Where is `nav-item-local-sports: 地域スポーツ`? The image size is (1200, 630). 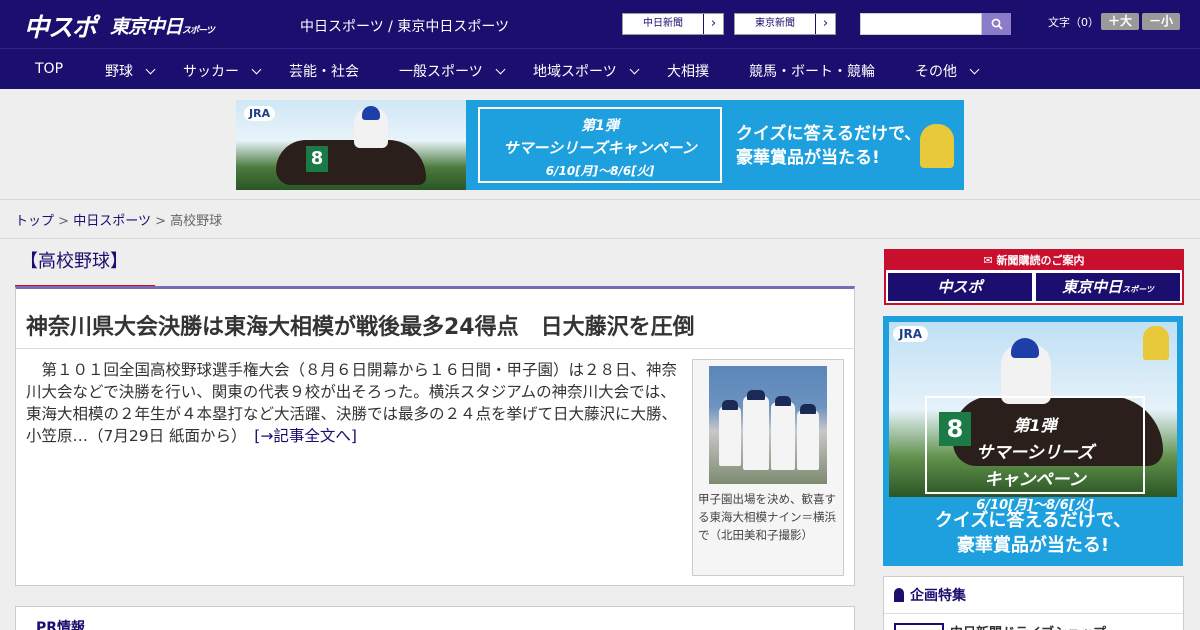 nav-item-local-sports: 地域スポーツ is located at coordinates (586, 71).